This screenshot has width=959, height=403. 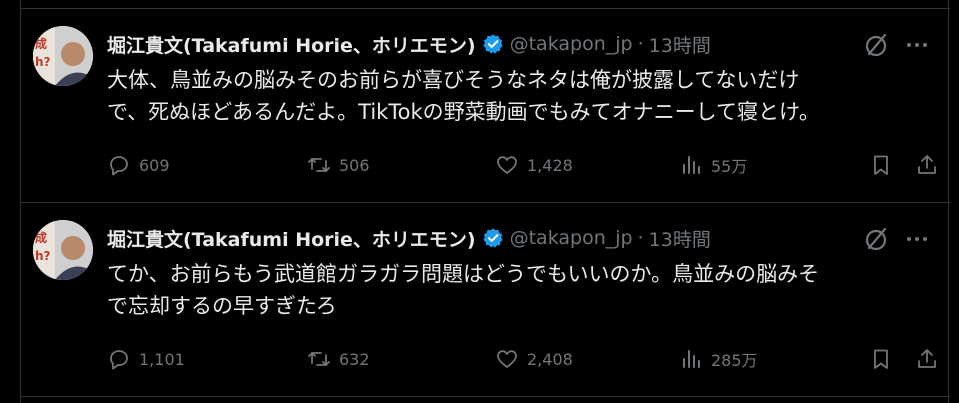 I want to click on tweet-actions: 609 506 1,428 55万, so click(x=522, y=165).